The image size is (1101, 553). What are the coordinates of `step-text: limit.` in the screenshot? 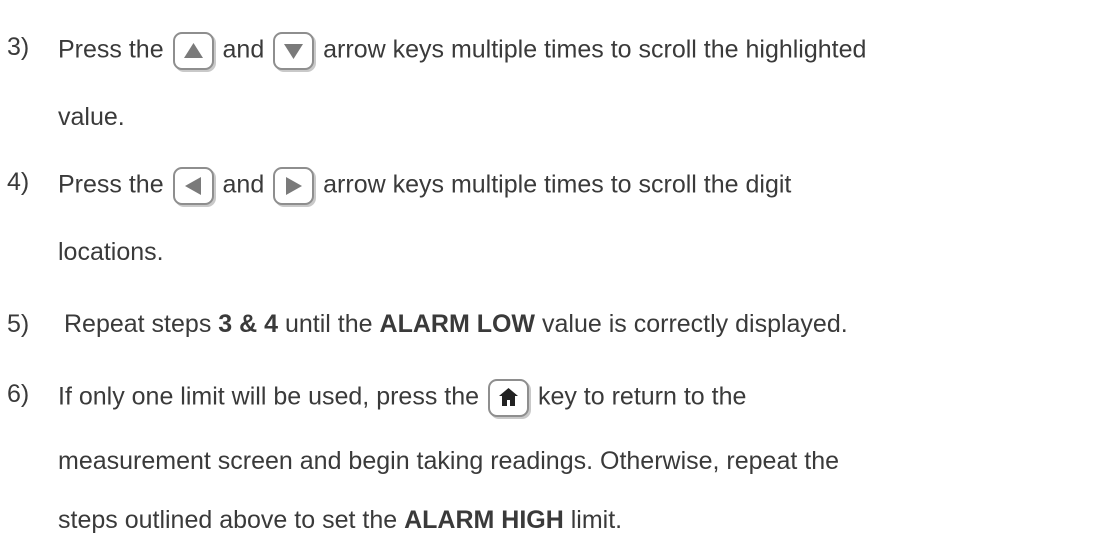 It's located at (596, 520).